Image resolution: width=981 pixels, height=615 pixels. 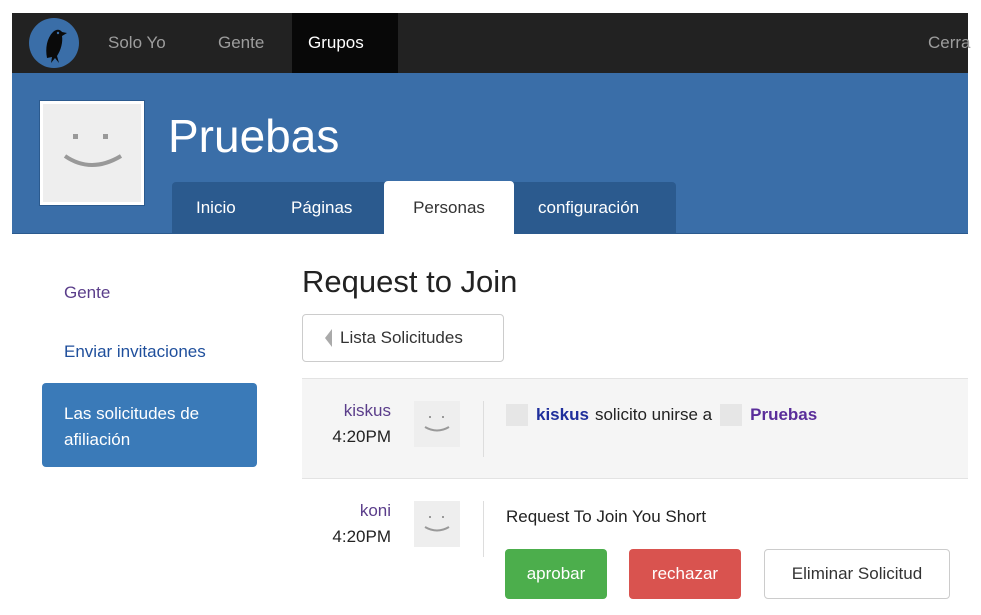 I want to click on item-username: koni, so click(x=361, y=511).